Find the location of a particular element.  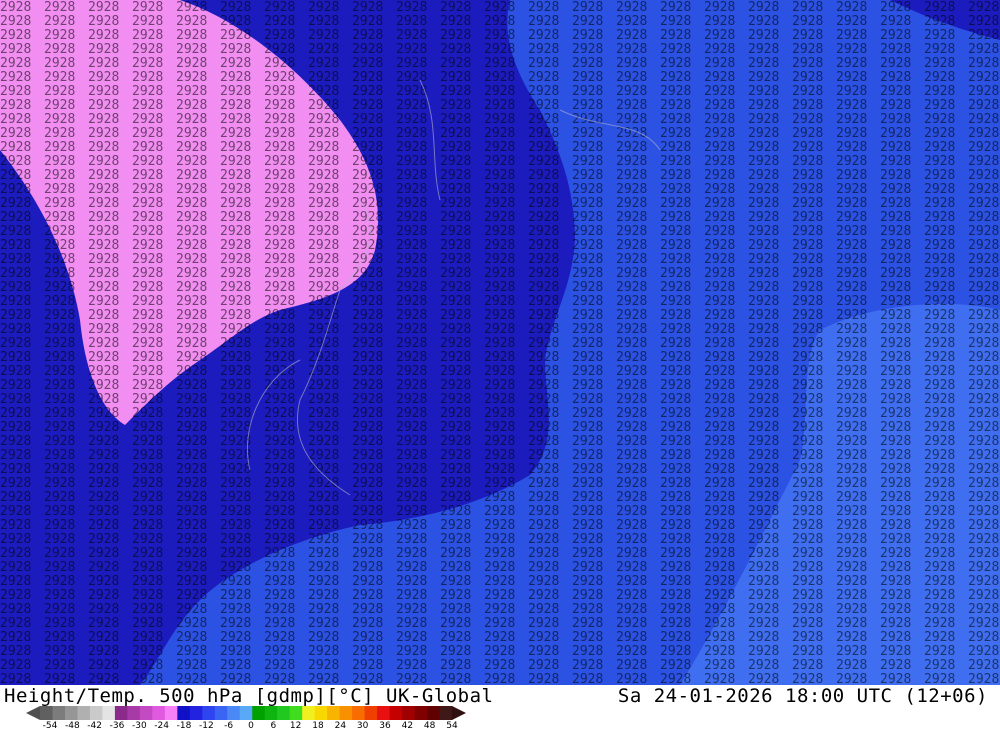

valid-time: Sa 24-01-2026 18:00 UTC (12+06) is located at coordinates (802, 696).